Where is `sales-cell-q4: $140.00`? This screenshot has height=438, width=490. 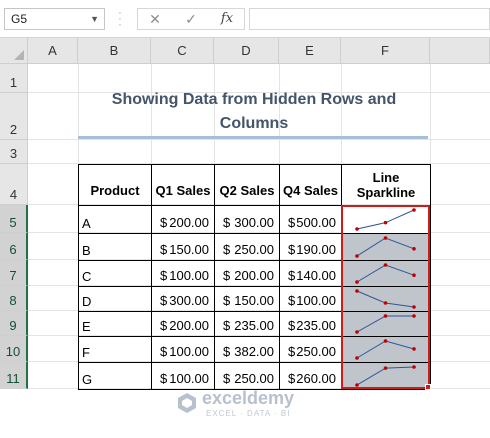
sales-cell-q4: $140.00 is located at coordinates (310, 273).